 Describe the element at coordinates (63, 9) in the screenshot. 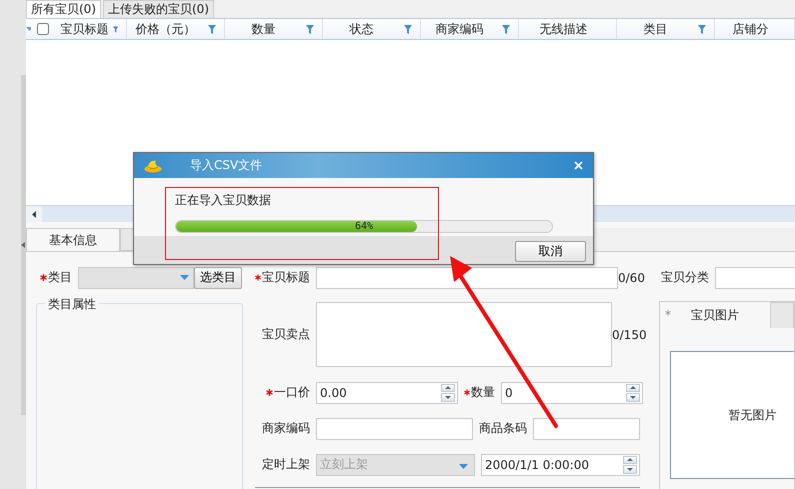

I see `tab: 所有宝贝(0)` at that location.